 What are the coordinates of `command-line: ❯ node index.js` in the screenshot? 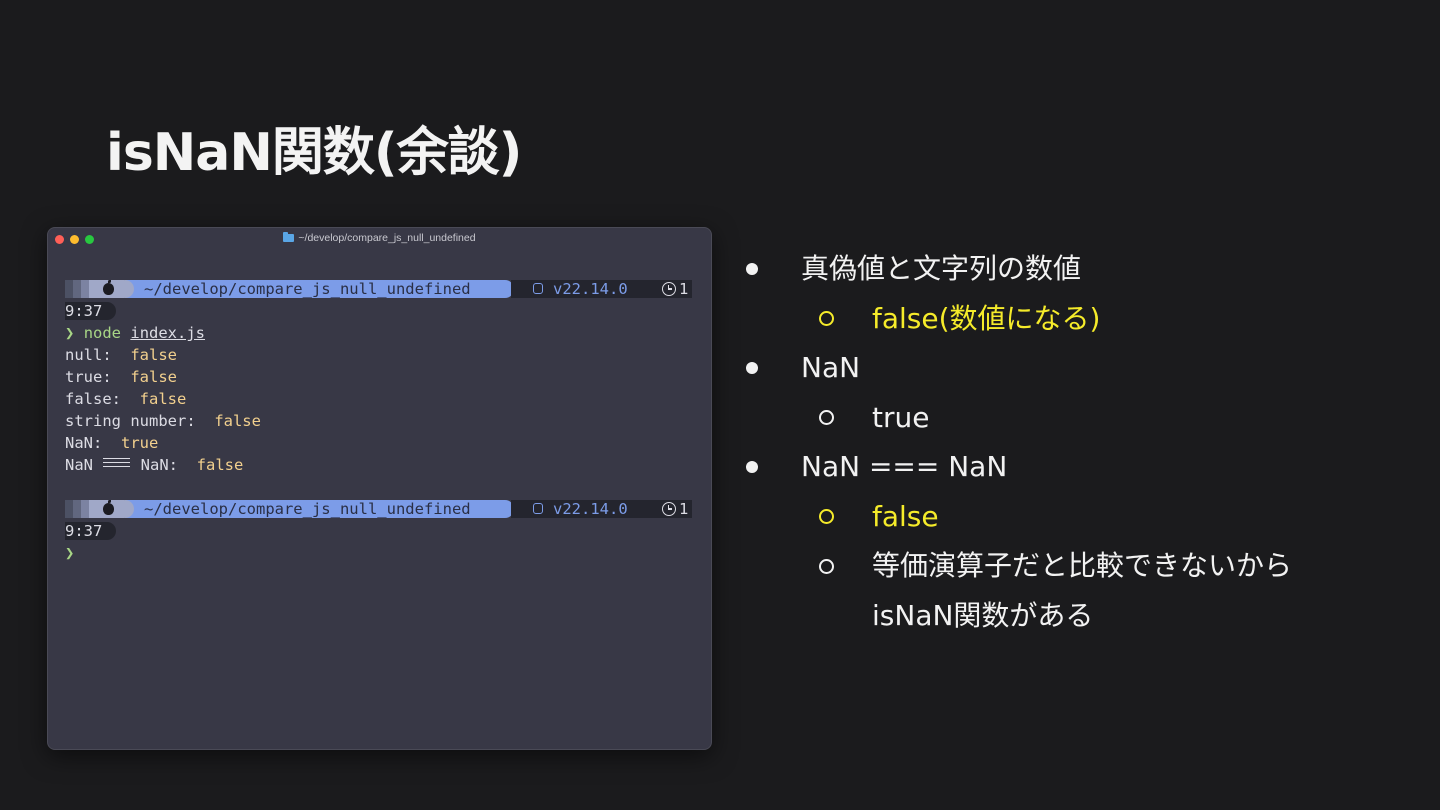 It's located at (379, 333).